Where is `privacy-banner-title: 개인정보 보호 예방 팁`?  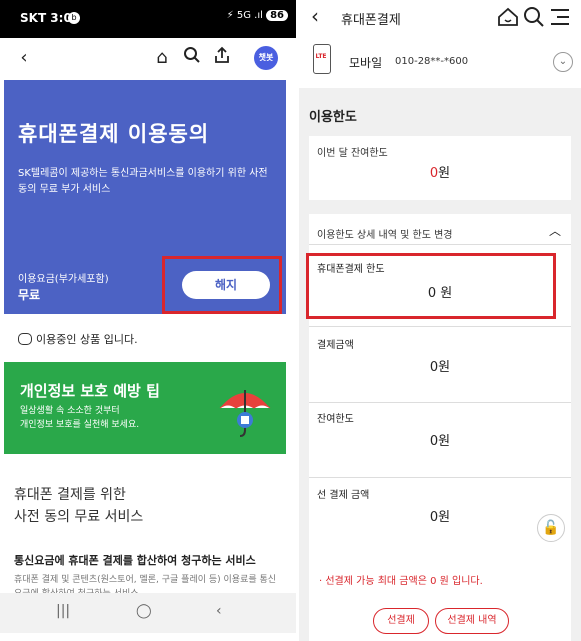
privacy-banner-title: 개인정보 보호 예방 팁 is located at coordinates (90, 391).